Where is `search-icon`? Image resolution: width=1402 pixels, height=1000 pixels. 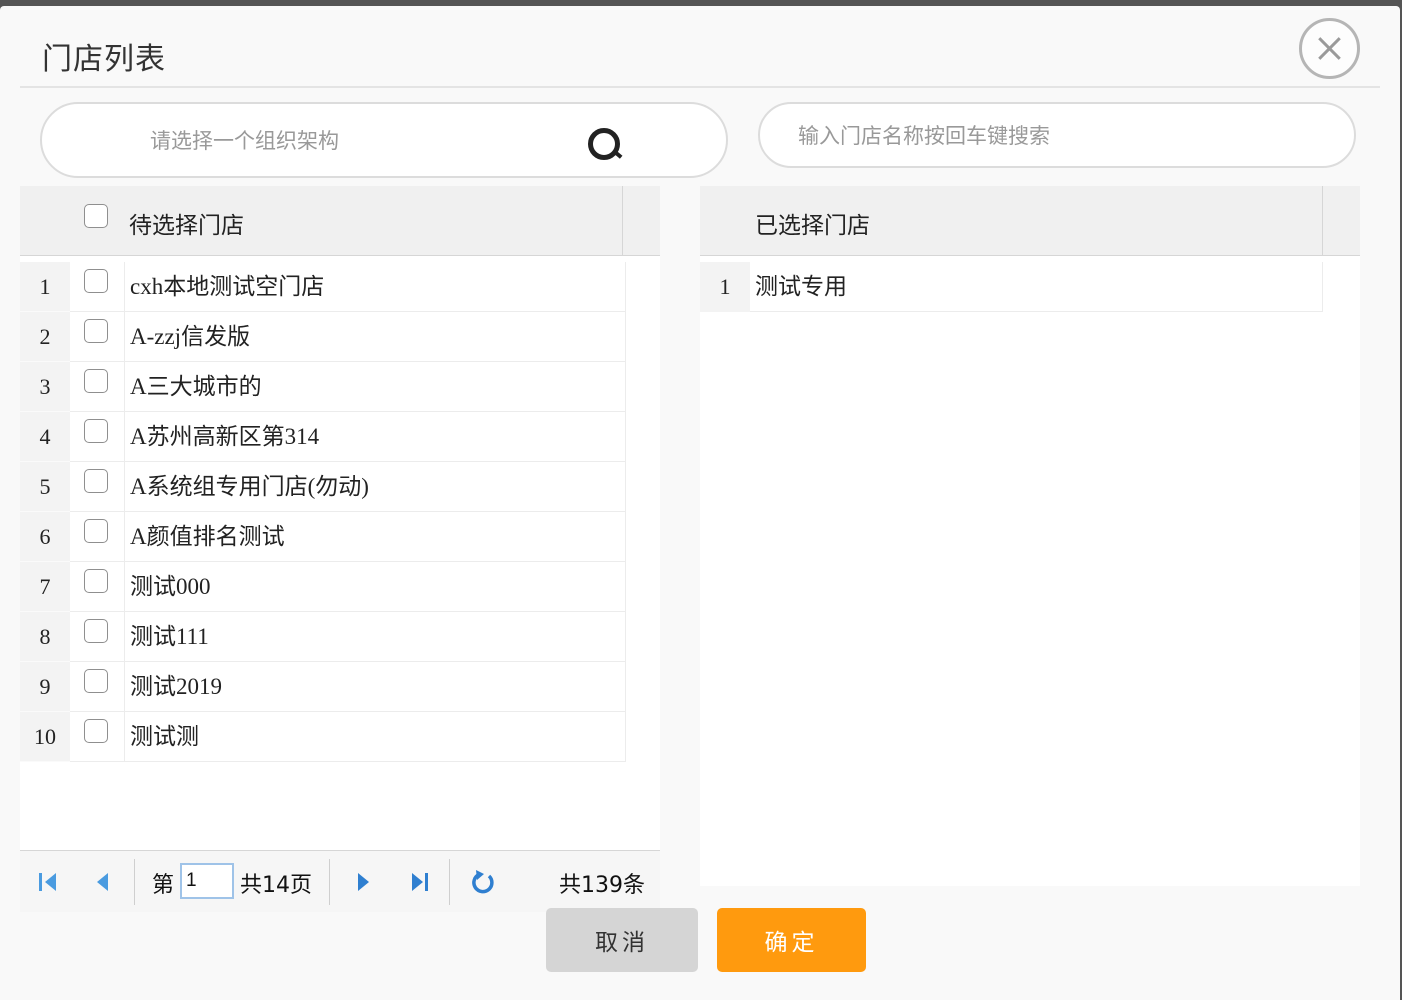
search-icon is located at coordinates (608, 146).